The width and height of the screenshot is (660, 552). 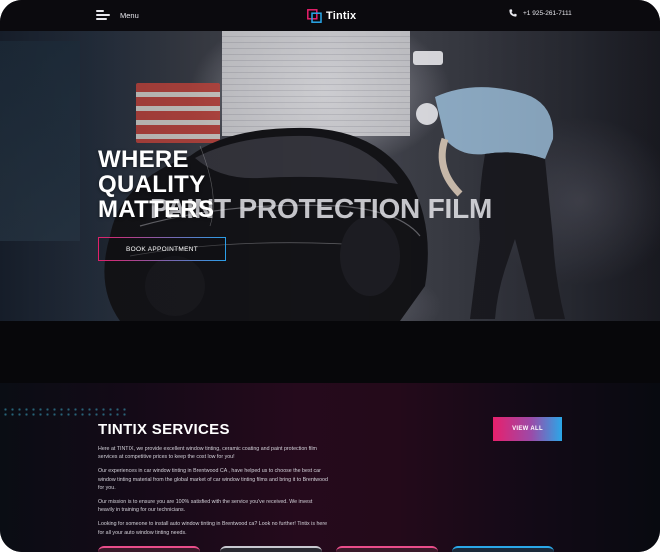 I want to click on hero-title-line: WHERE, so click(x=143, y=159).